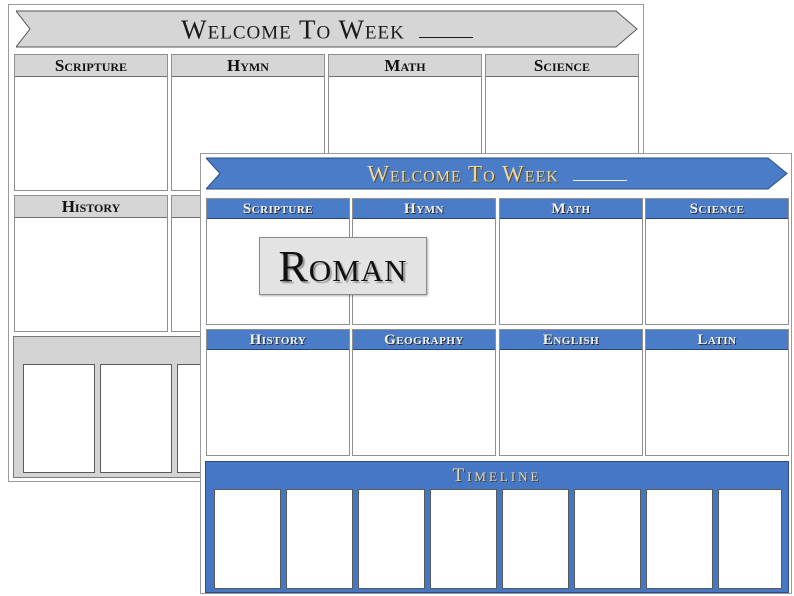 Image resolution: width=794 pixels, height=596 pixels. What do you see at coordinates (717, 209) in the screenshot?
I see `blue-science-header: Science` at bounding box center [717, 209].